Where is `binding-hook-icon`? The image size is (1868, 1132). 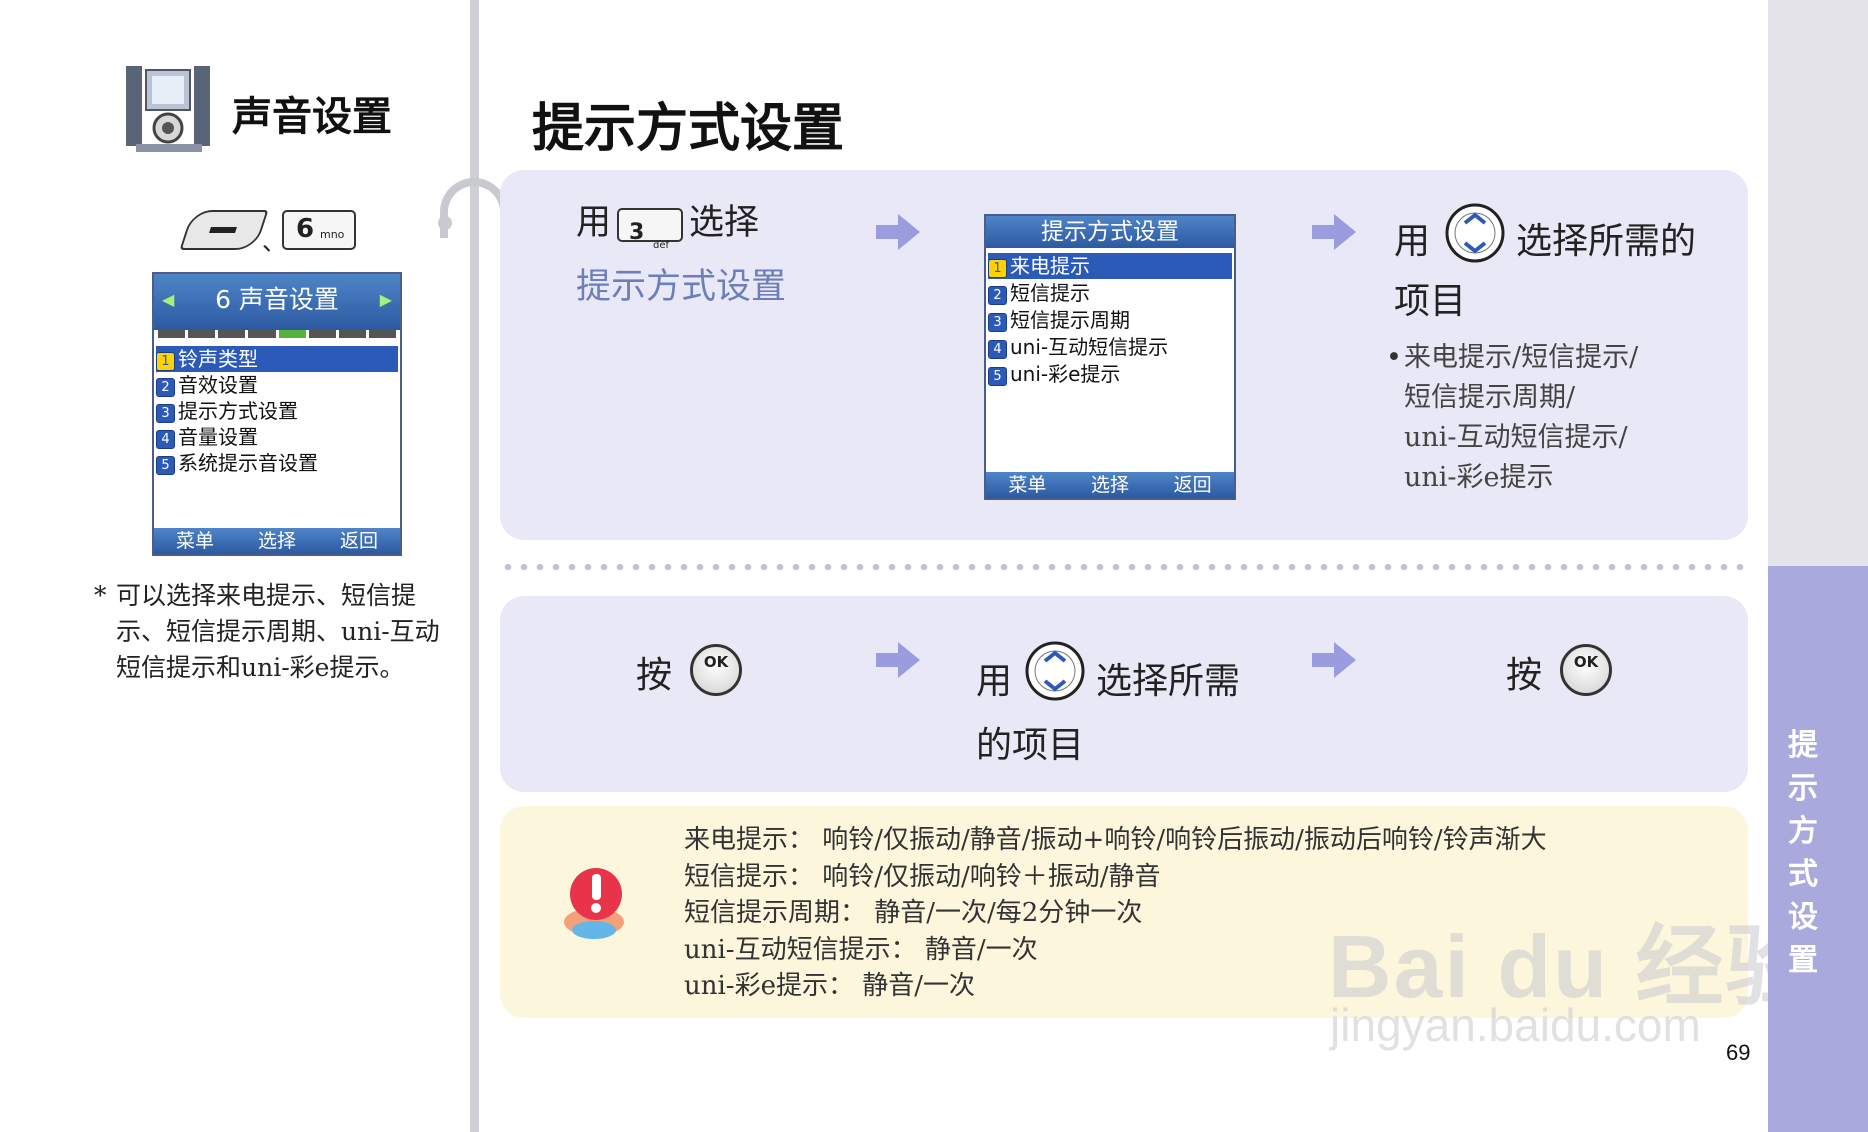
binding-hook-icon is located at coordinates (474, 208).